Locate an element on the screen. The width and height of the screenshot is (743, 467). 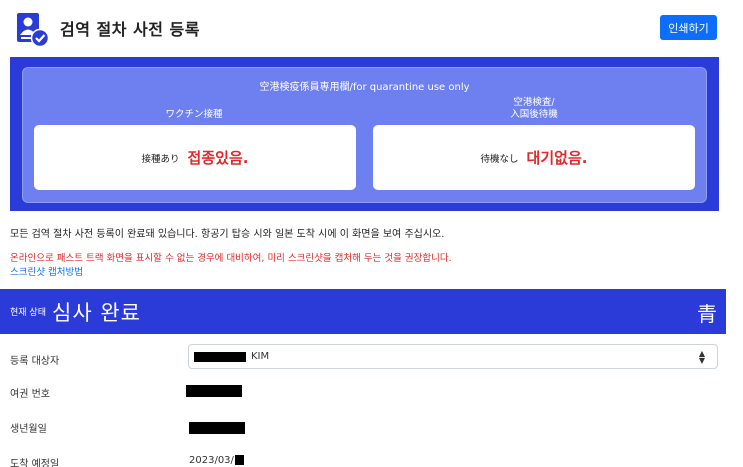
current-status-label: 현재 상태 is located at coordinates (28, 313).